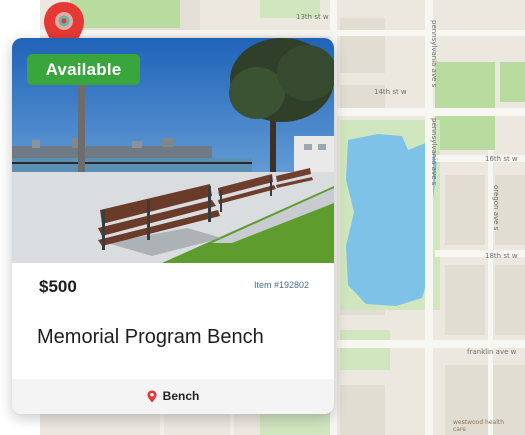  What do you see at coordinates (281, 285) in the screenshot?
I see `item-id-text: Item #192802` at bounding box center [281, 285].